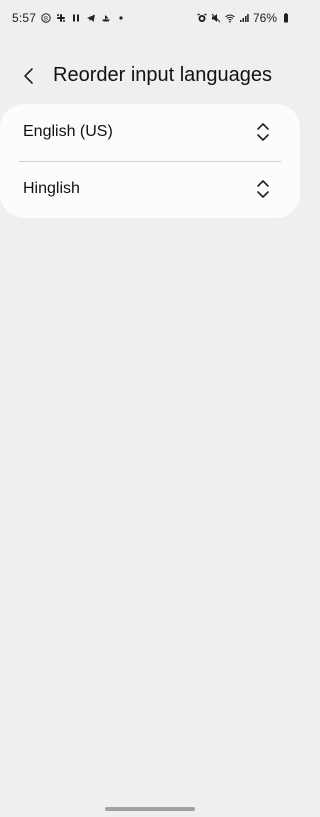 The height and width of the screenshot is (817, 320). Describe the element at coordinates (202, 18) in the screenshot. I see `alarm-icon` at that location.